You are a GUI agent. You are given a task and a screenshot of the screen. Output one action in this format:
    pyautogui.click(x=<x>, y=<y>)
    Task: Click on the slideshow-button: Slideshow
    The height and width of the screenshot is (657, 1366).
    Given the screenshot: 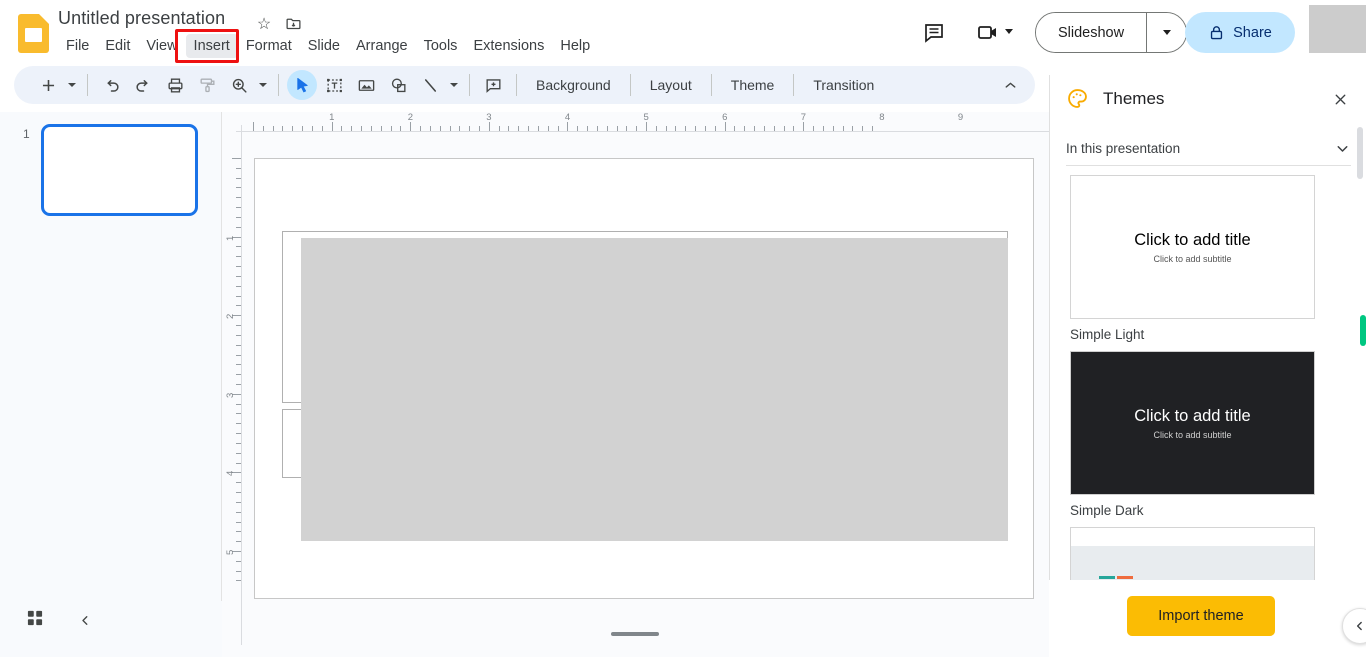 What is the action you would take?
    pyautogui.click(x=1091, y=32)
    